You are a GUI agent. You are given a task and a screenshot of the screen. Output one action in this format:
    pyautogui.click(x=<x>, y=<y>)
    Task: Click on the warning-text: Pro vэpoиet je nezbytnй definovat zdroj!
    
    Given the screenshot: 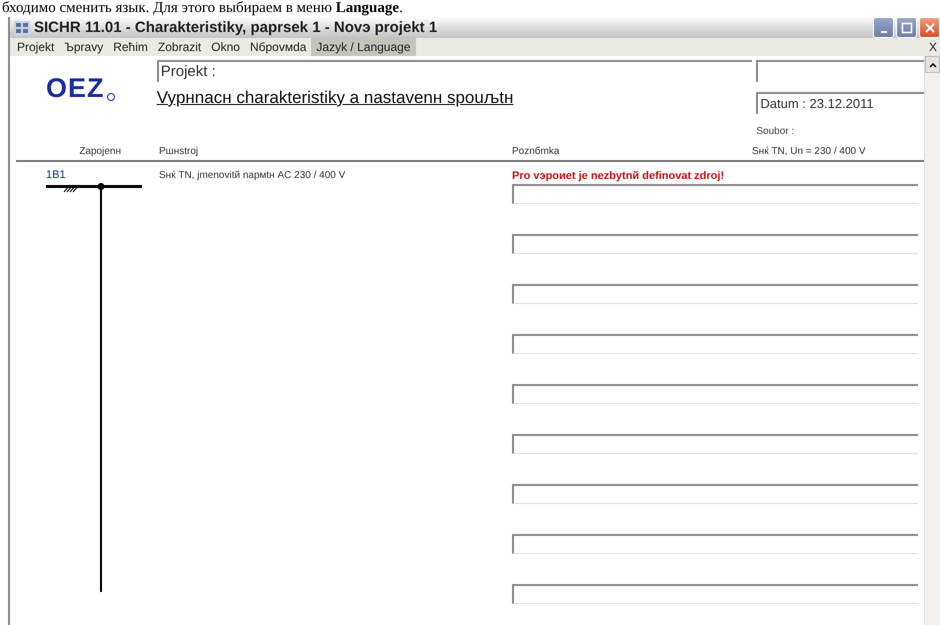 What is the action you would take?
    pyautogui.click(x=618, y=176)
    